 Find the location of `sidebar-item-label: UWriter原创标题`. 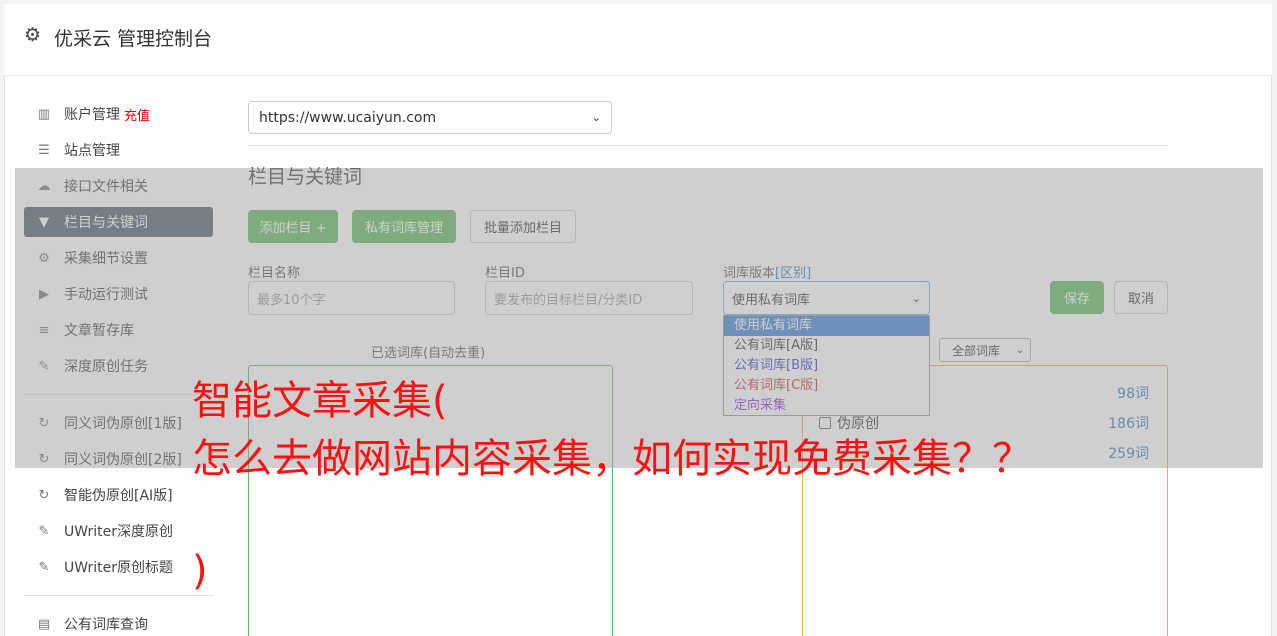

sidebar-item-label: UWriter原创标题 is located at coordinates (118, 568).